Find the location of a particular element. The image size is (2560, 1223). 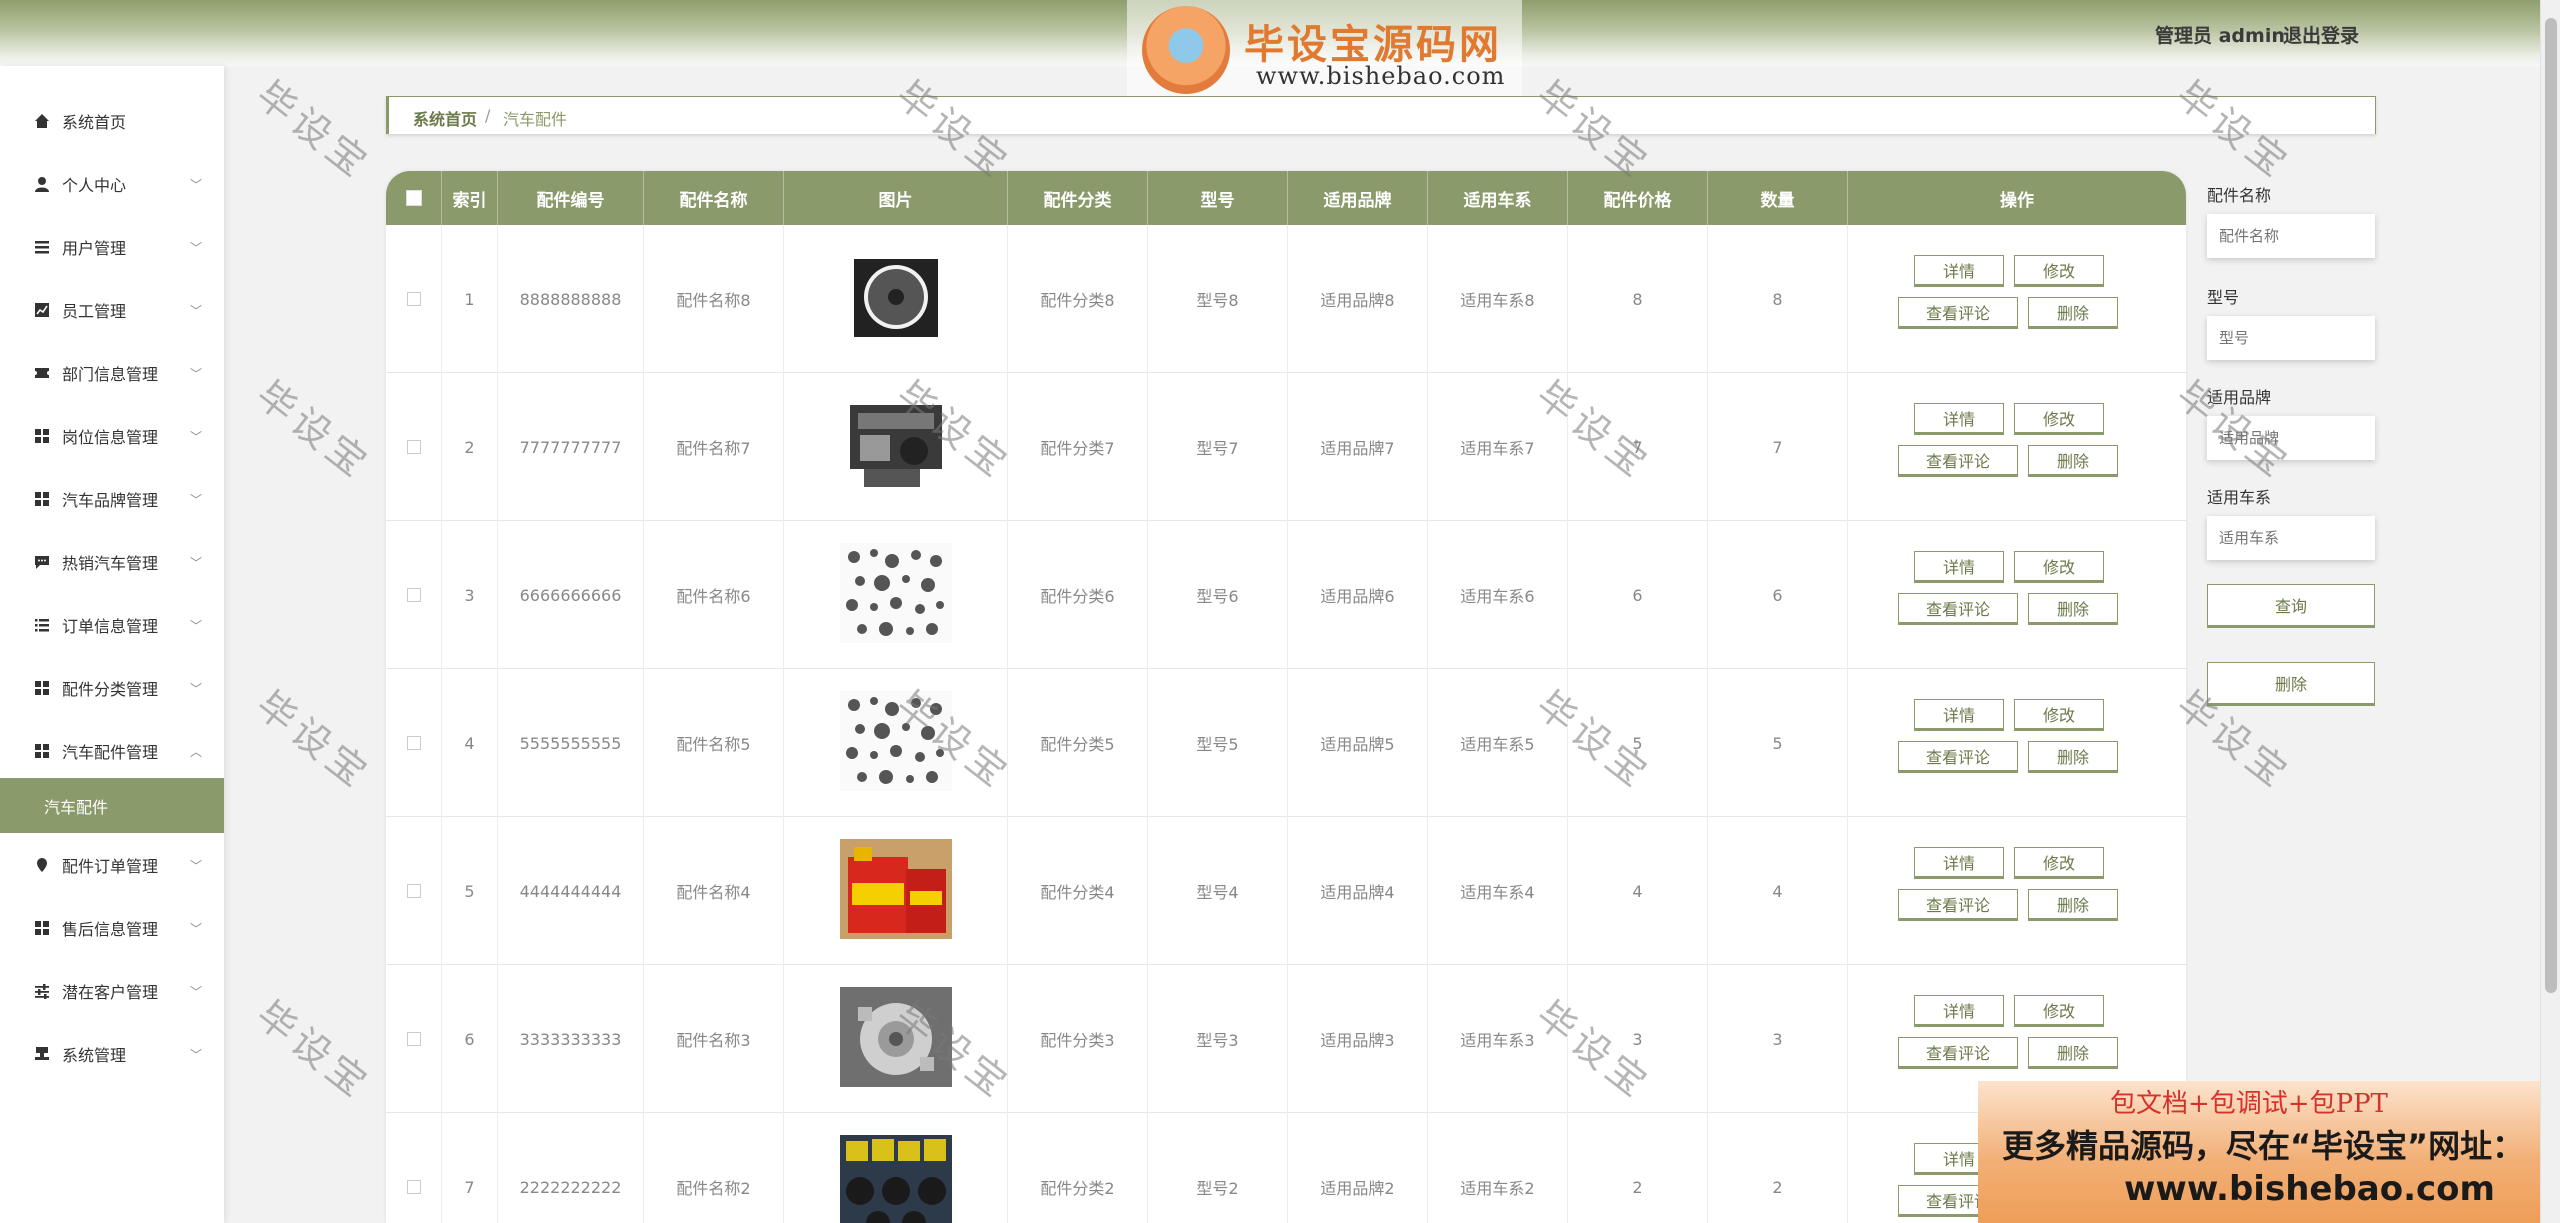

column-header: 索引 is located at coordinates (470, 198).